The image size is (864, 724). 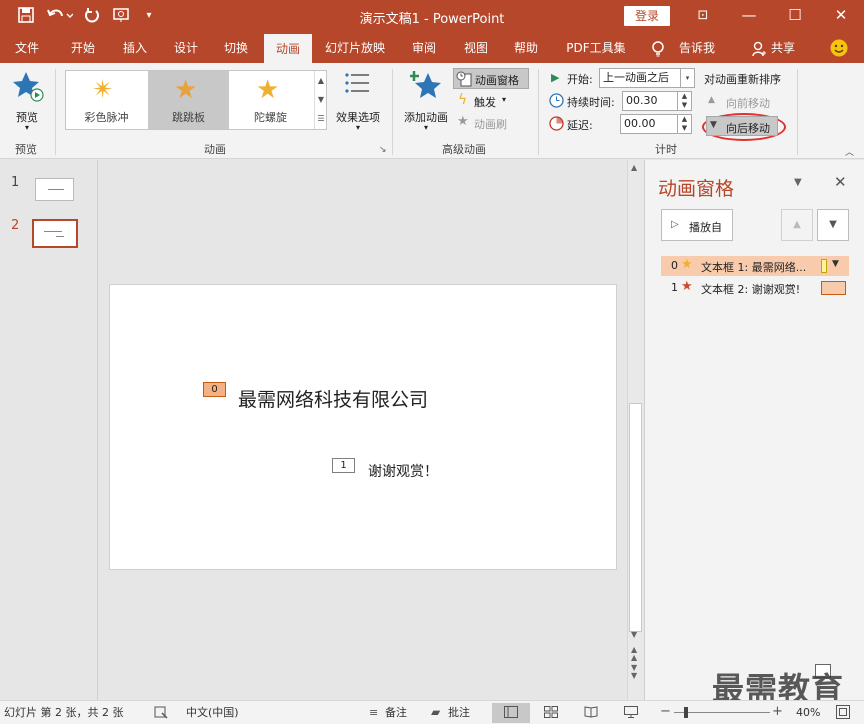 What do you see at coordinates (212, 713) in the screenshot?
I see `language-indicator: 中文(中国)` at bounding box center [212, 713].